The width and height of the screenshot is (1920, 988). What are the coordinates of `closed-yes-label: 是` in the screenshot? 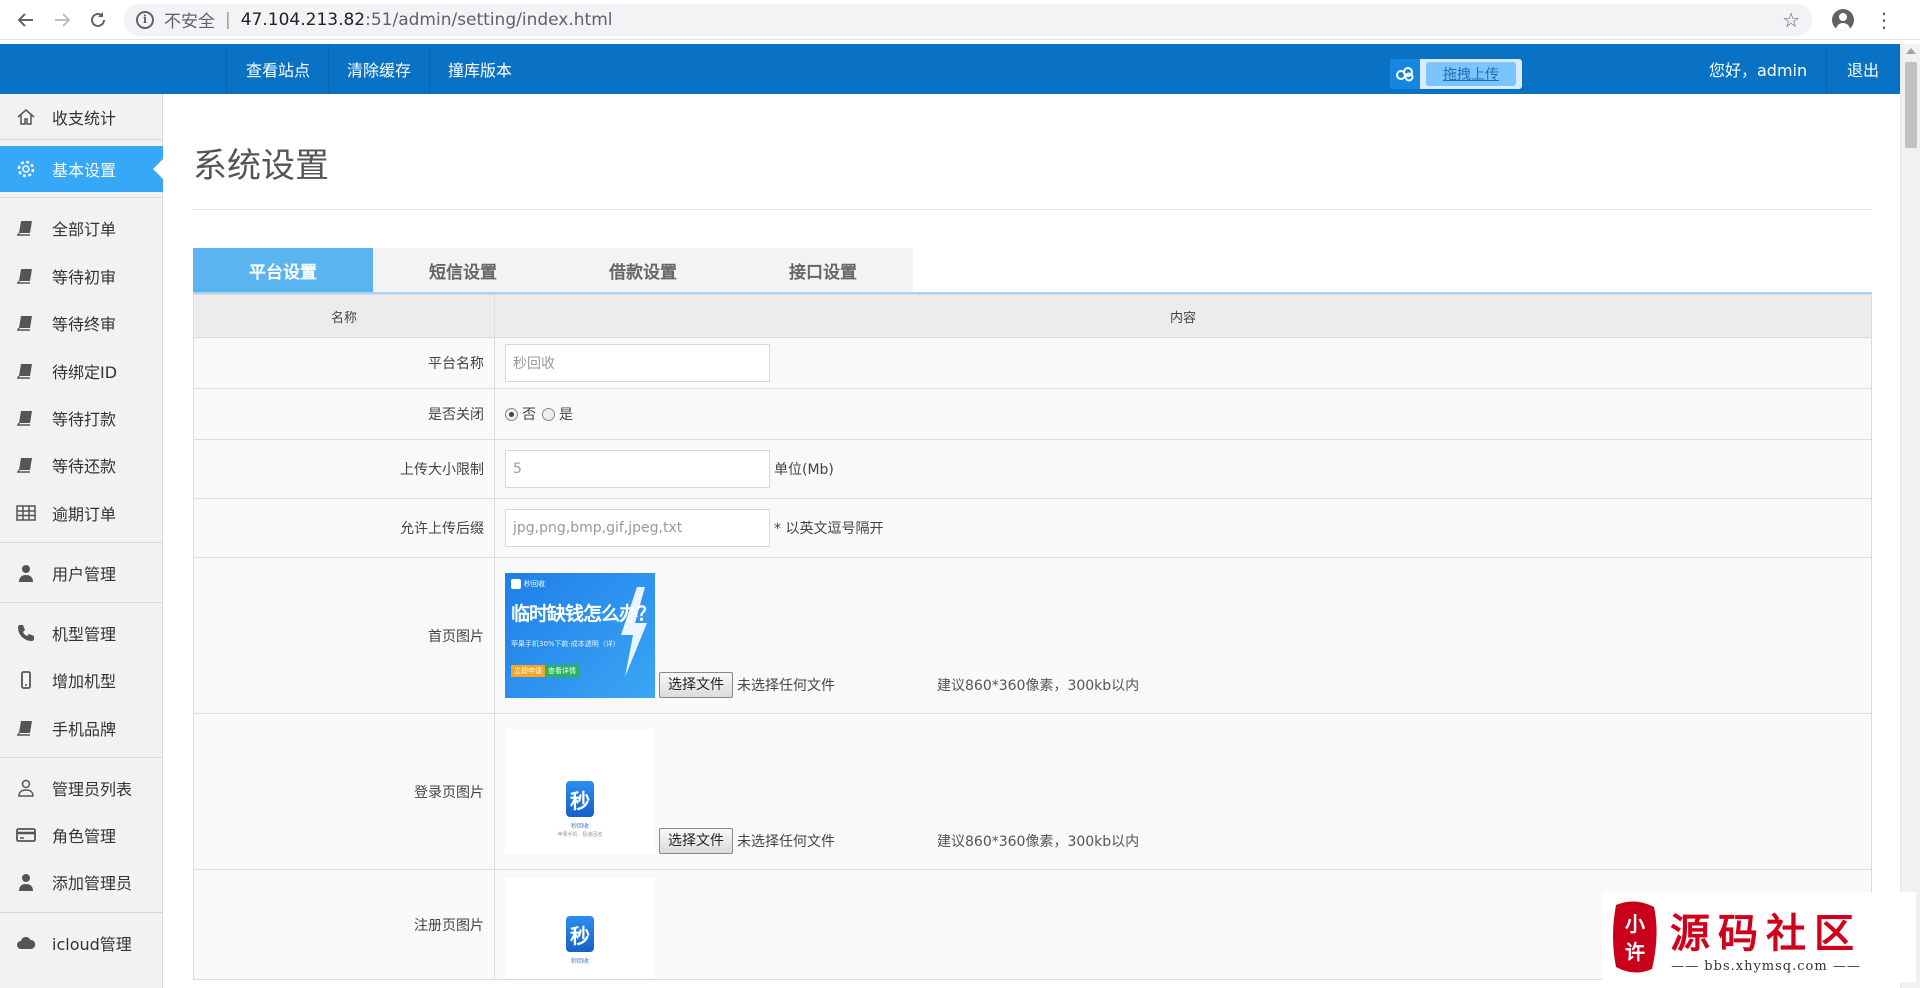 It's located at (566, 415).